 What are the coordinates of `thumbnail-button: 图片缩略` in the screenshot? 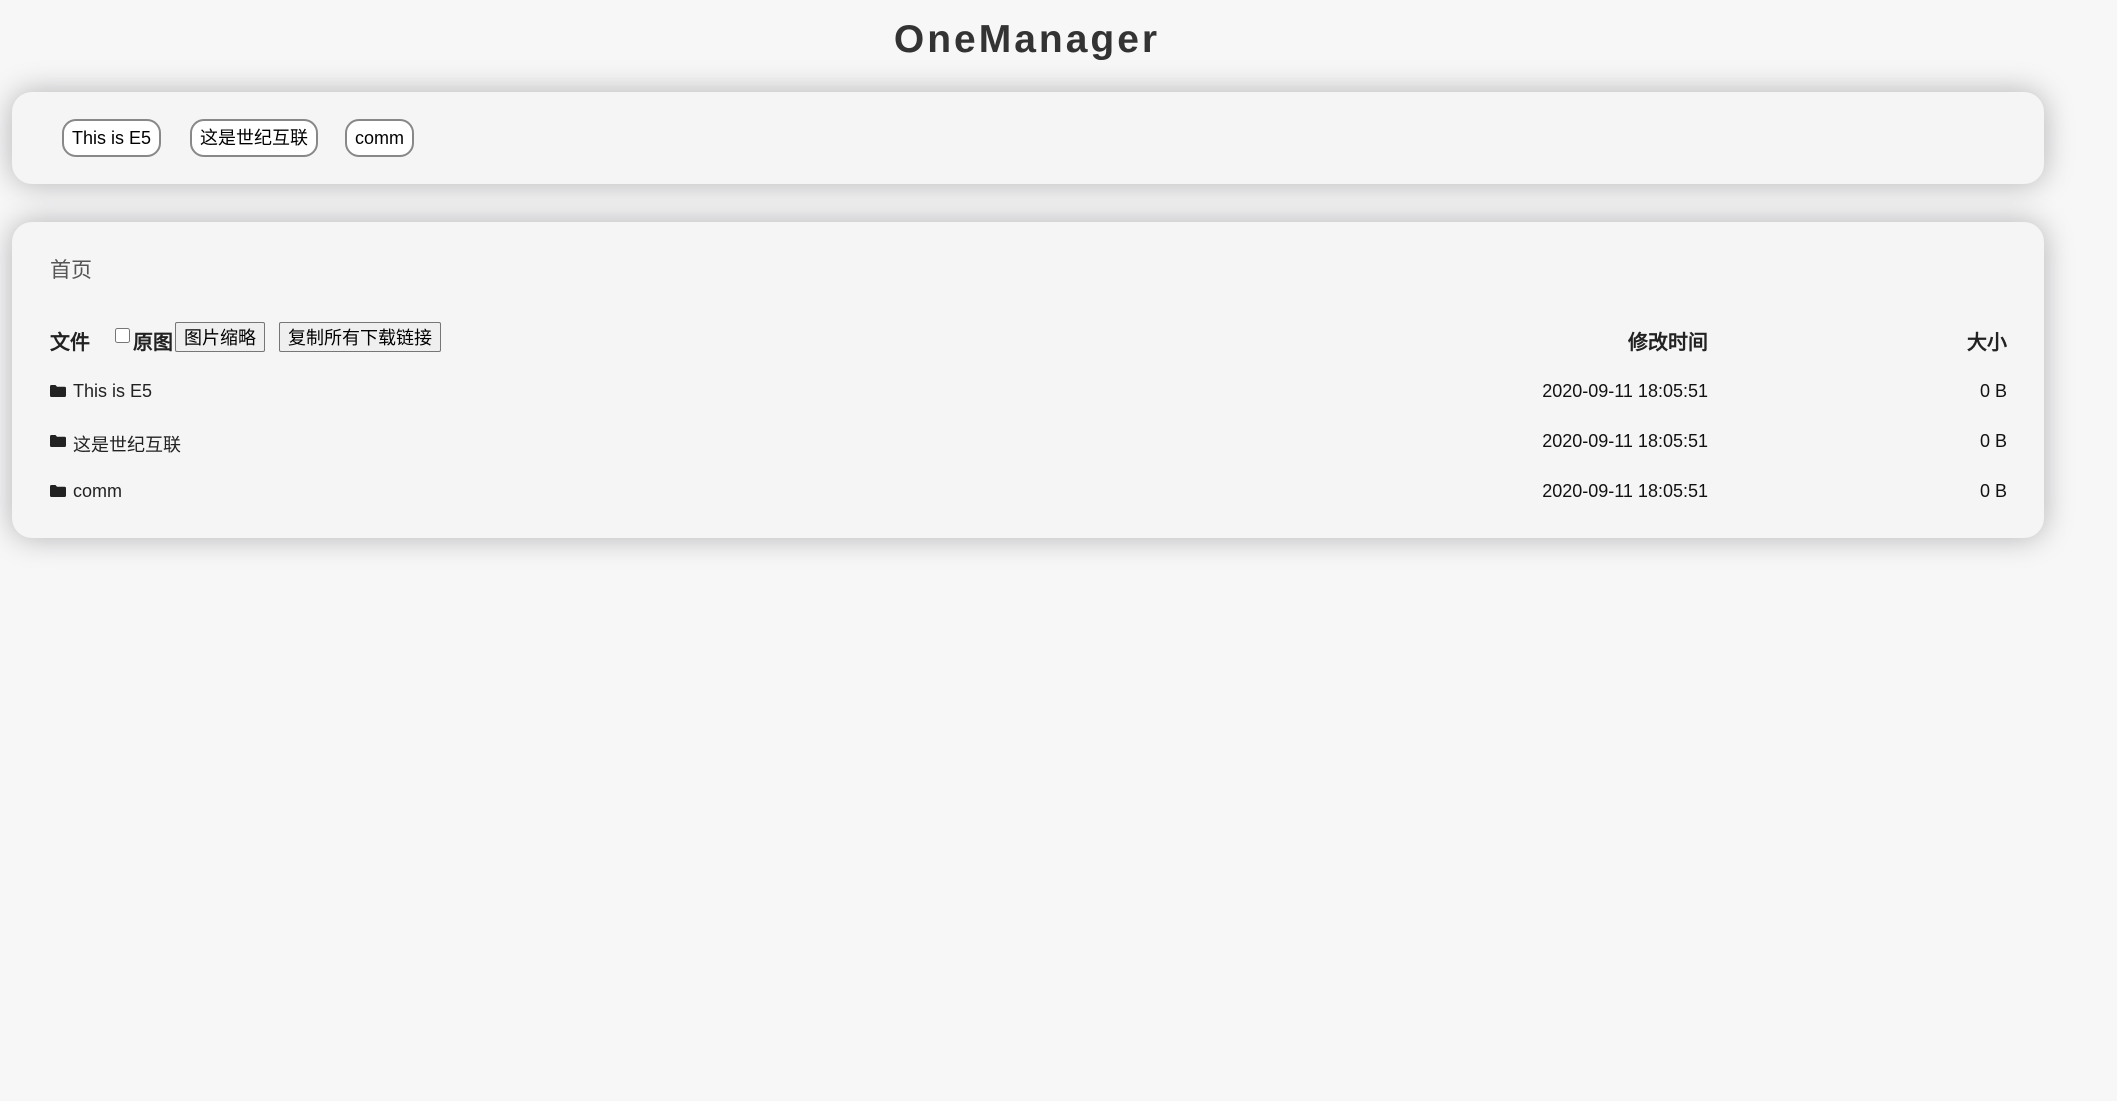 It's located at (220, 337).